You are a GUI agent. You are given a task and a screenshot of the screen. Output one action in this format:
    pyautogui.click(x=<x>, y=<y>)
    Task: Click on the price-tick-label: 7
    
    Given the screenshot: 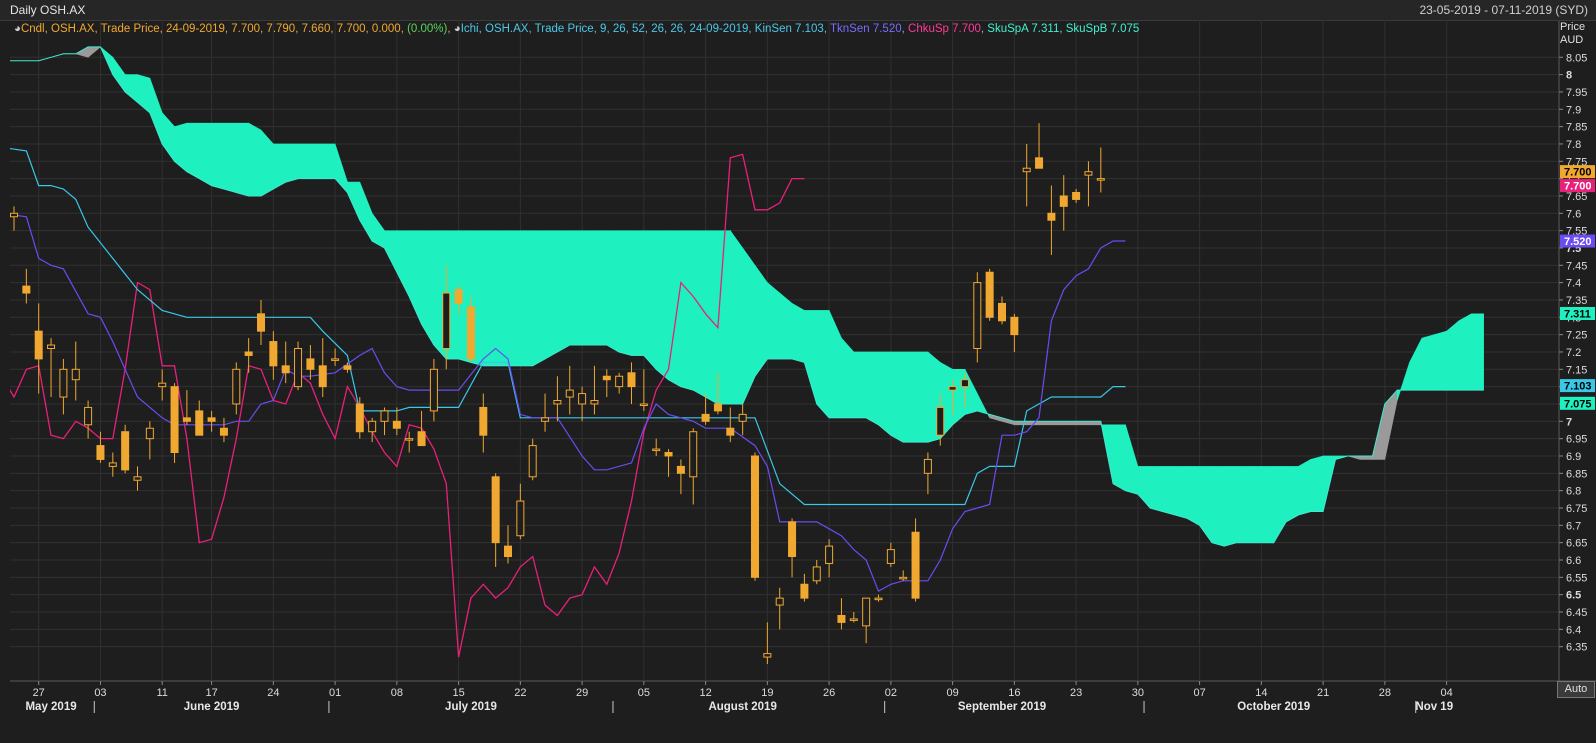 What is the action you would take?
    pyautogui.click(x=1569, y=422)
    